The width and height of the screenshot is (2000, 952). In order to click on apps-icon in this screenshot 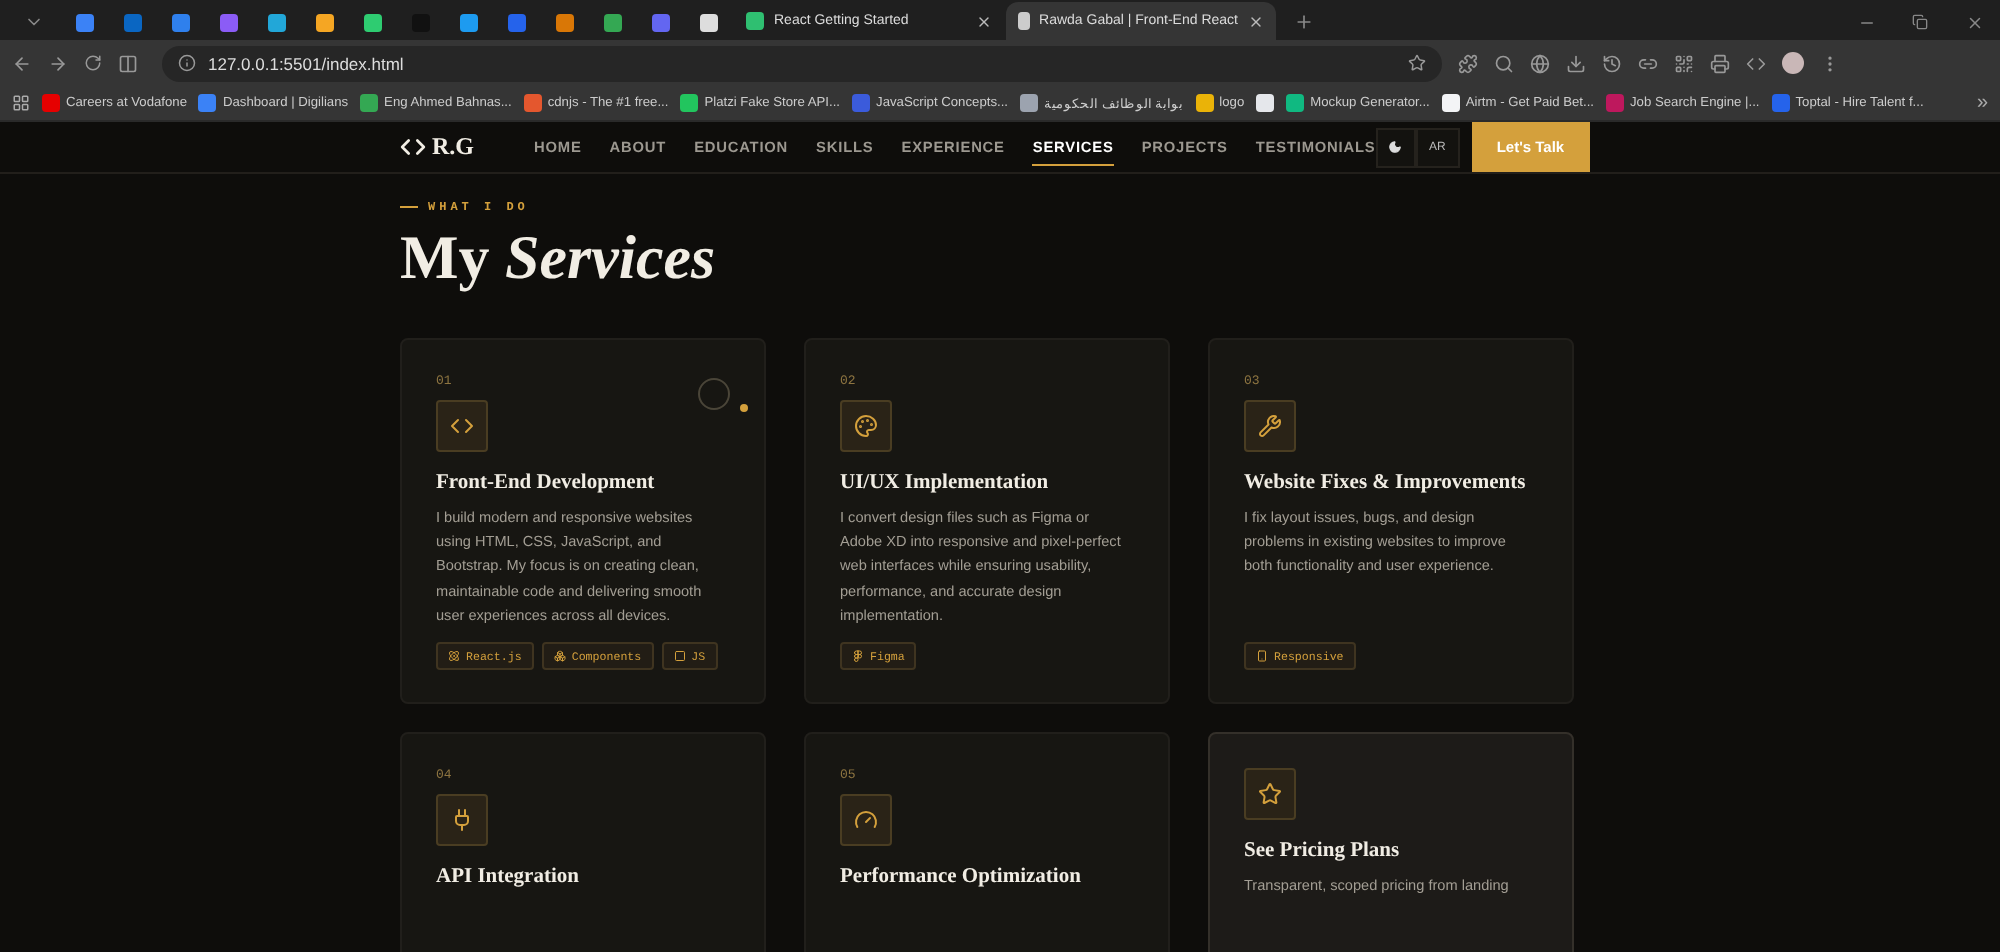, I will do `click(21, 103)`.